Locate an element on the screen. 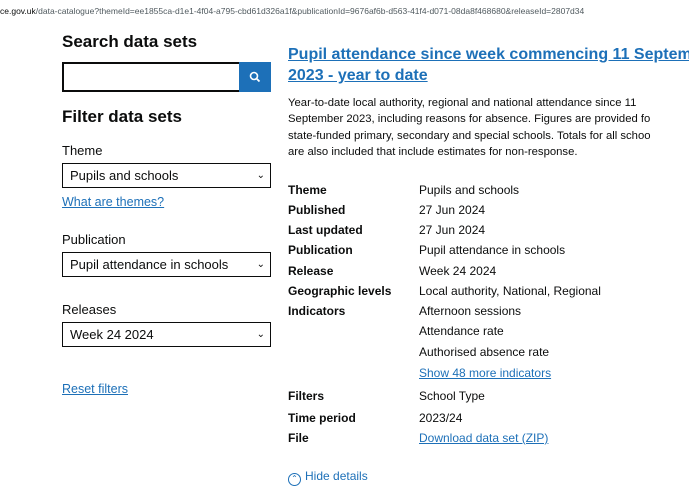  indicator-row: Authorised absence rate is located at coordinates (488, 352).